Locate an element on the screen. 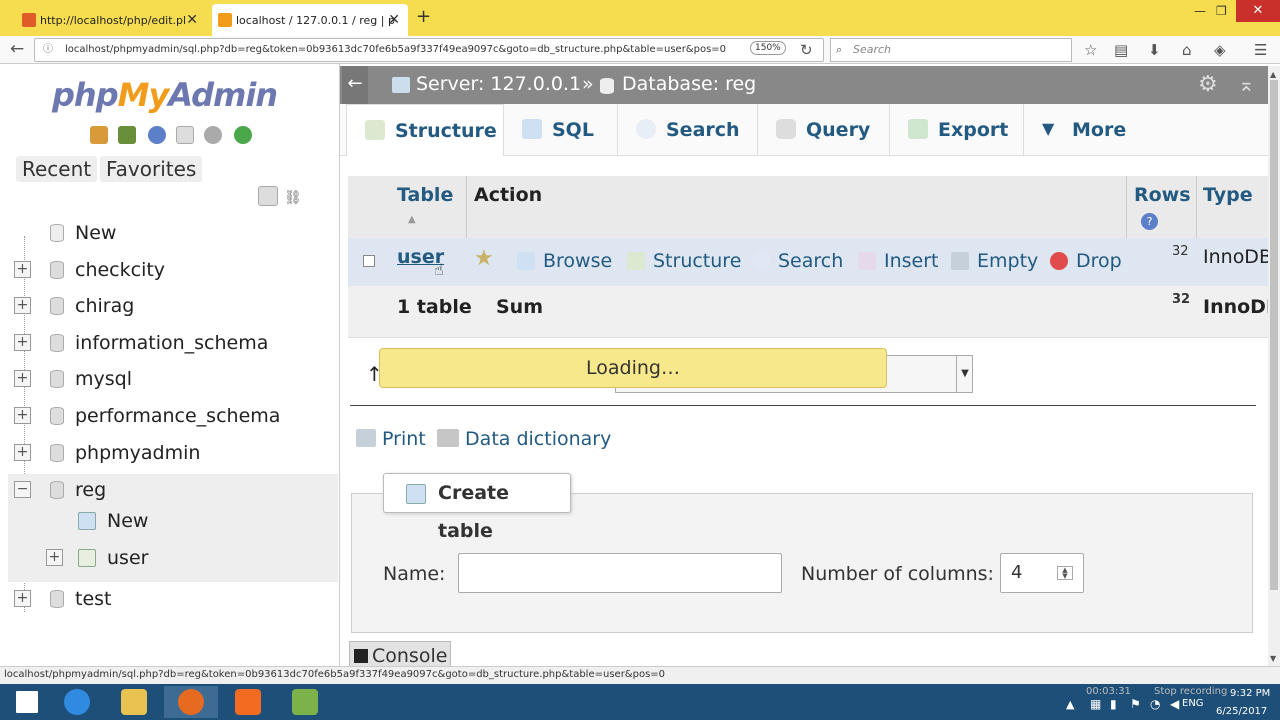  wifi-icon: ◔ is located at coordinates (1155, 704).